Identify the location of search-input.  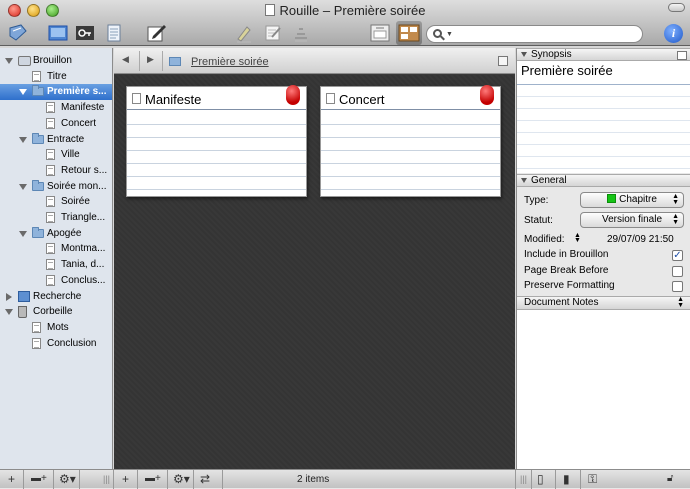
(545, 34).